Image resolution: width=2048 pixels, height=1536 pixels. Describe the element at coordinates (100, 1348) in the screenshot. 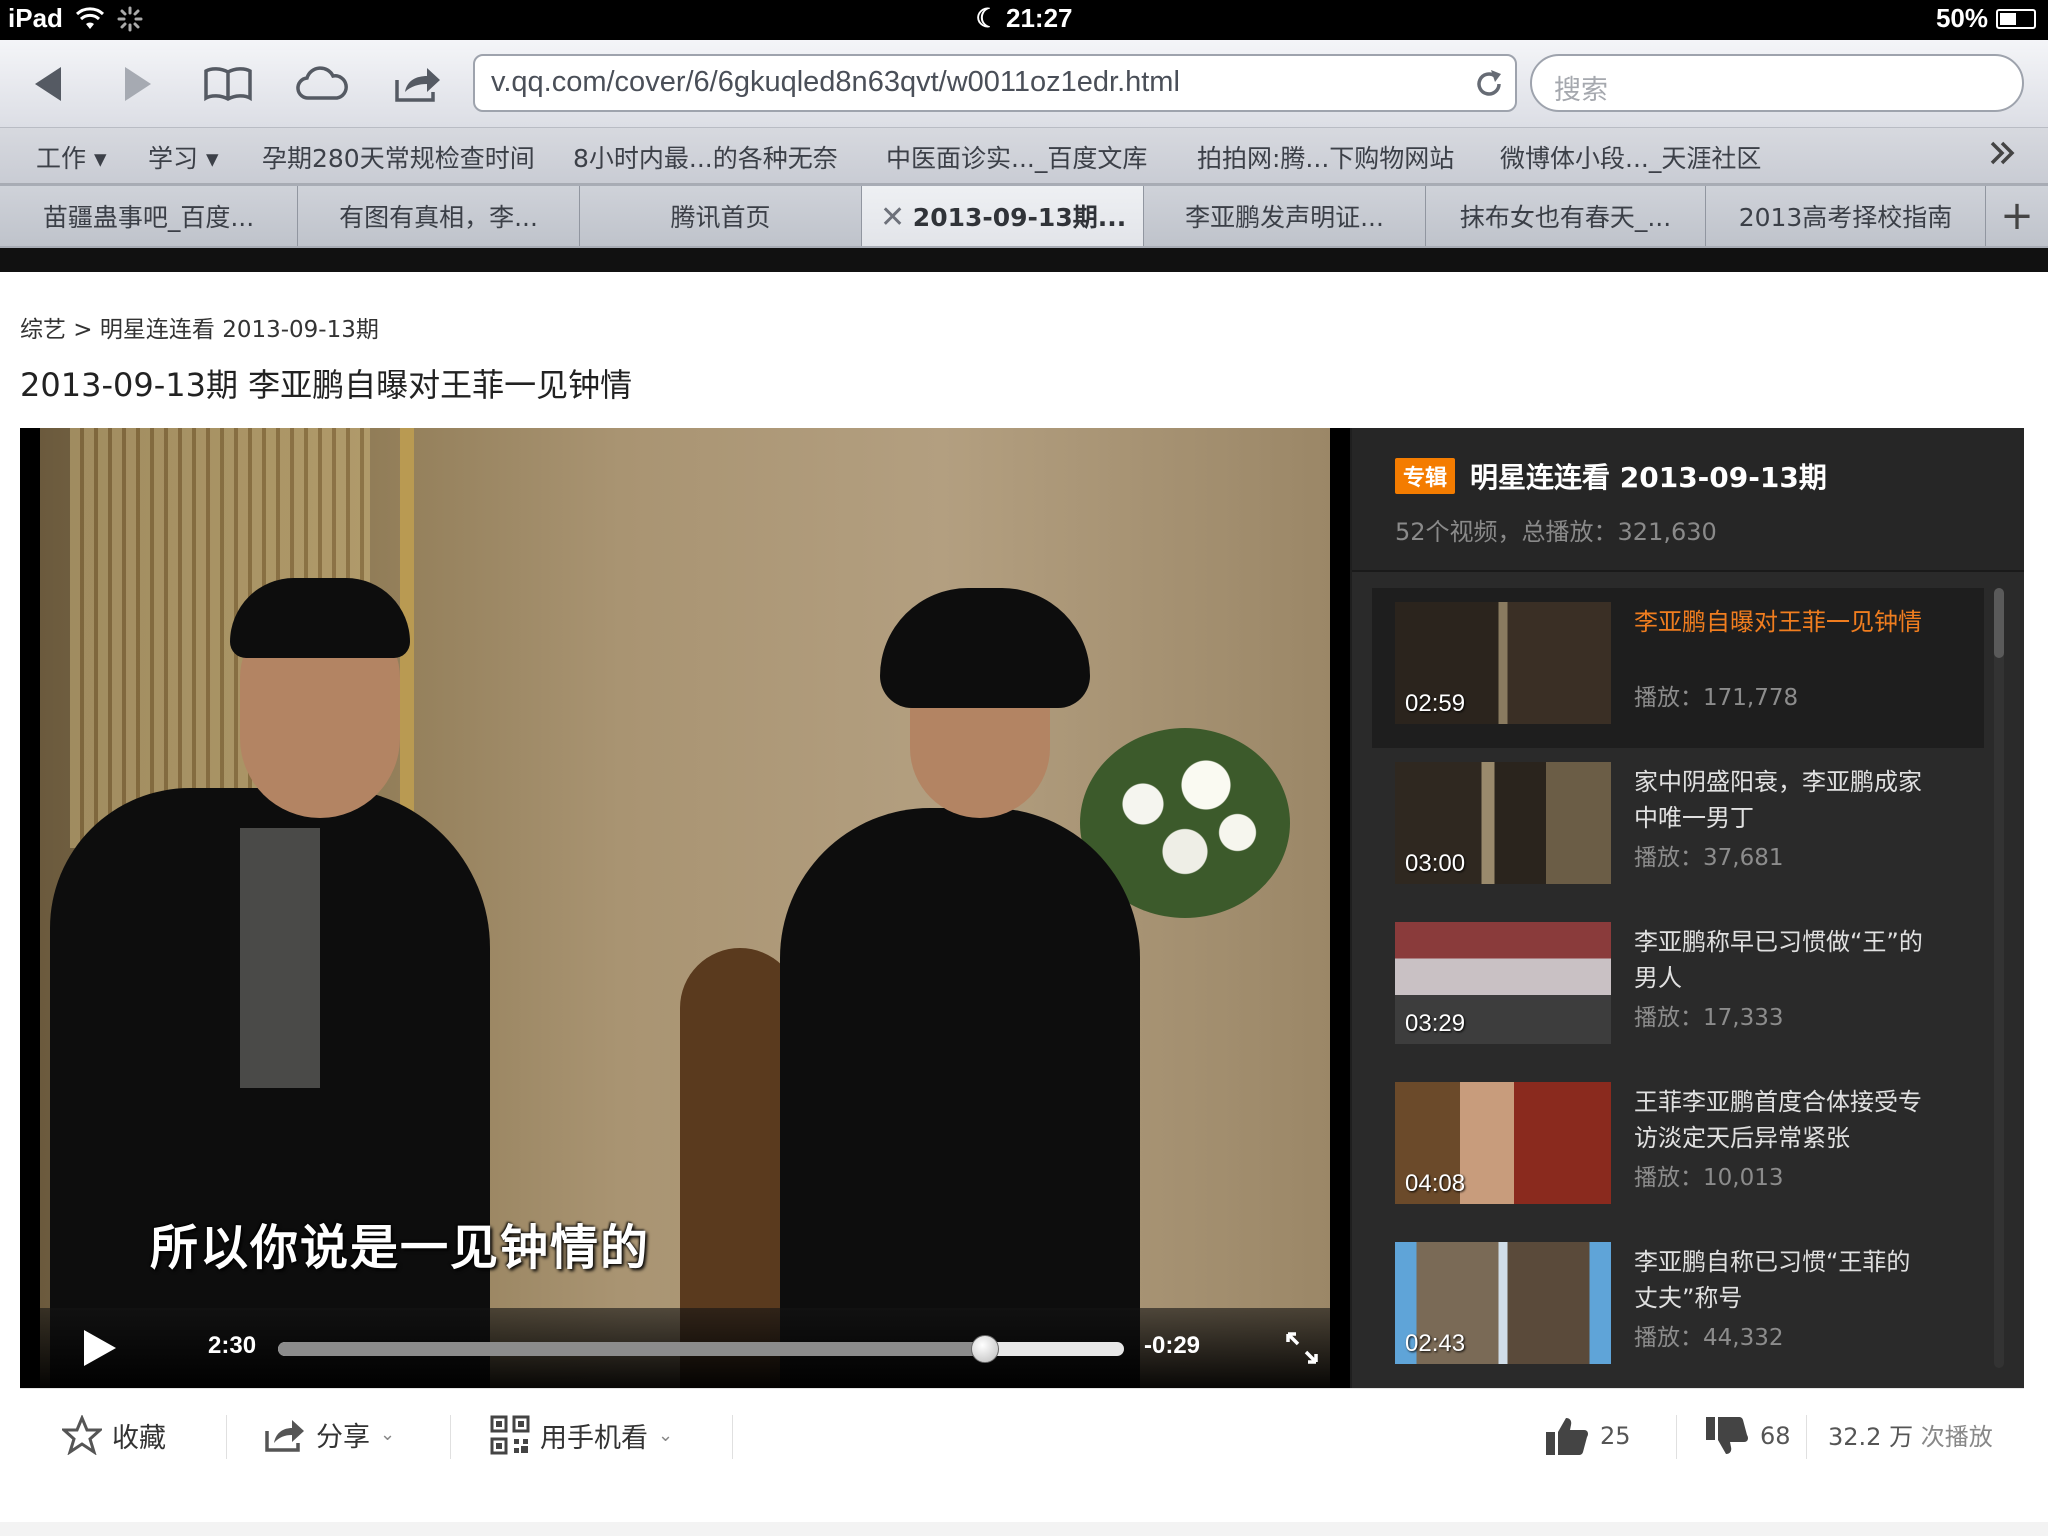

I see `play-button` at that location.